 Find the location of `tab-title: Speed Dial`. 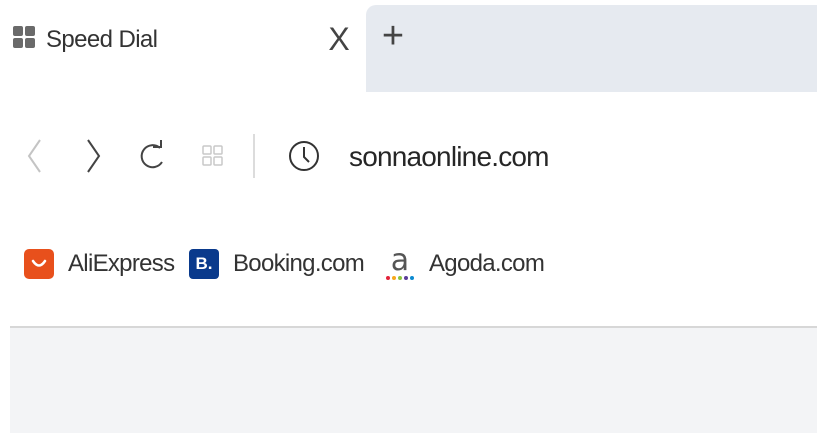

tab-title: Speed Dial is located at coordinates (102, 39).